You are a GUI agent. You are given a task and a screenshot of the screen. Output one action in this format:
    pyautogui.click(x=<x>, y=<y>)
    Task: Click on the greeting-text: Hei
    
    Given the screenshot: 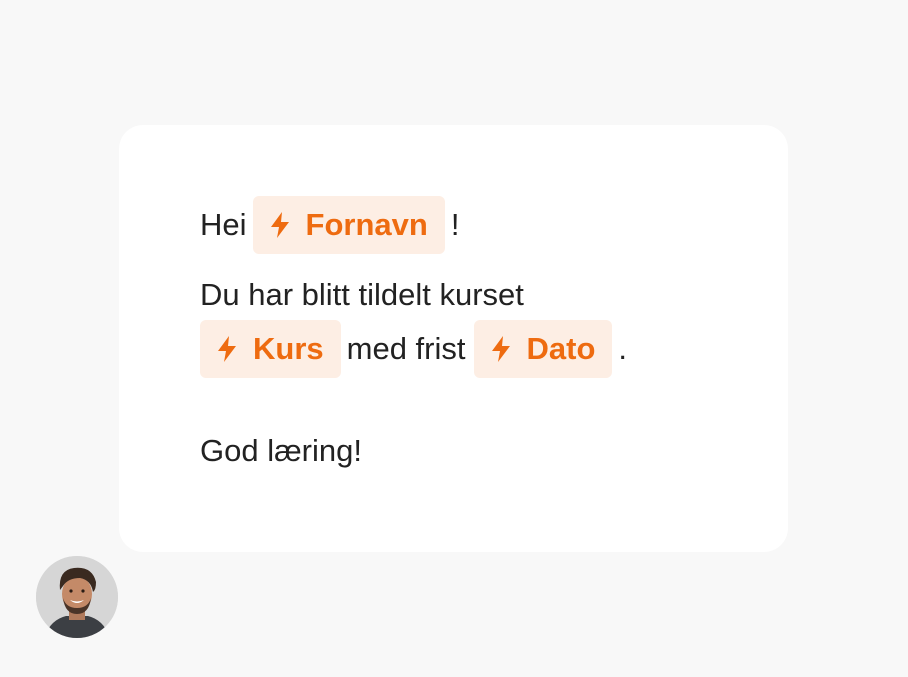 What is the action you would take?
    pyautogui.click(x=223, y=224)
    